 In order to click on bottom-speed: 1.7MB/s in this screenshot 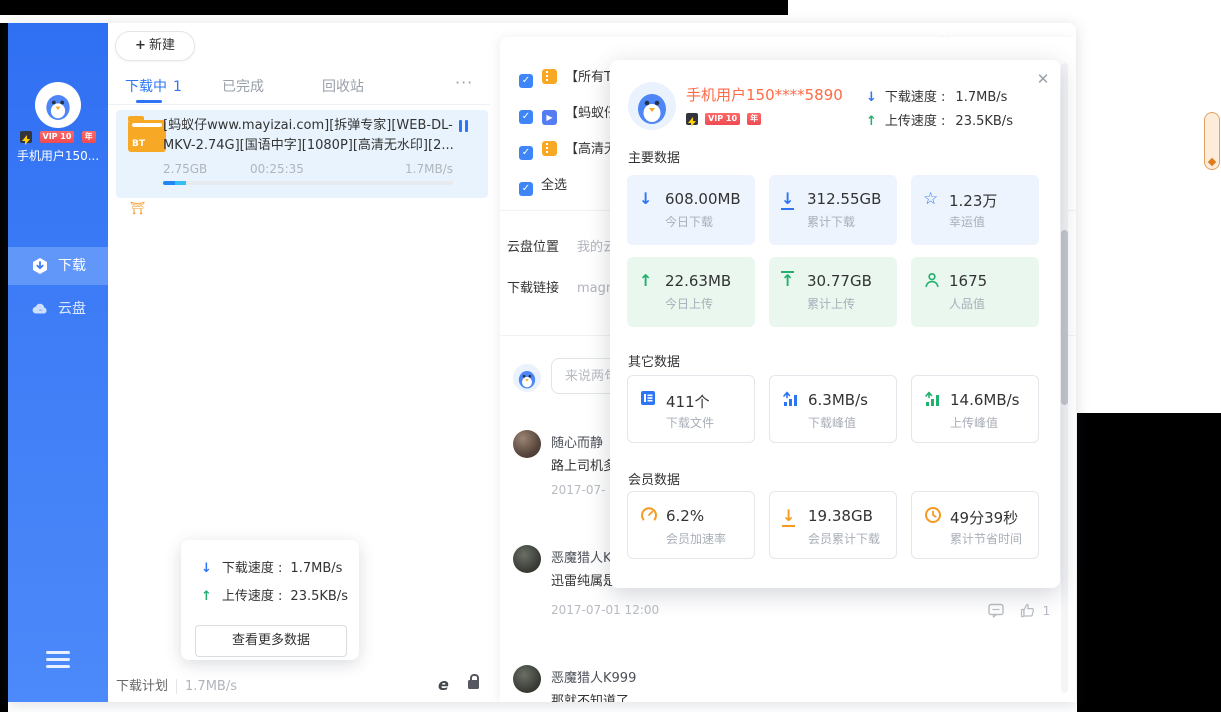, I will do `click(206, 686)`.